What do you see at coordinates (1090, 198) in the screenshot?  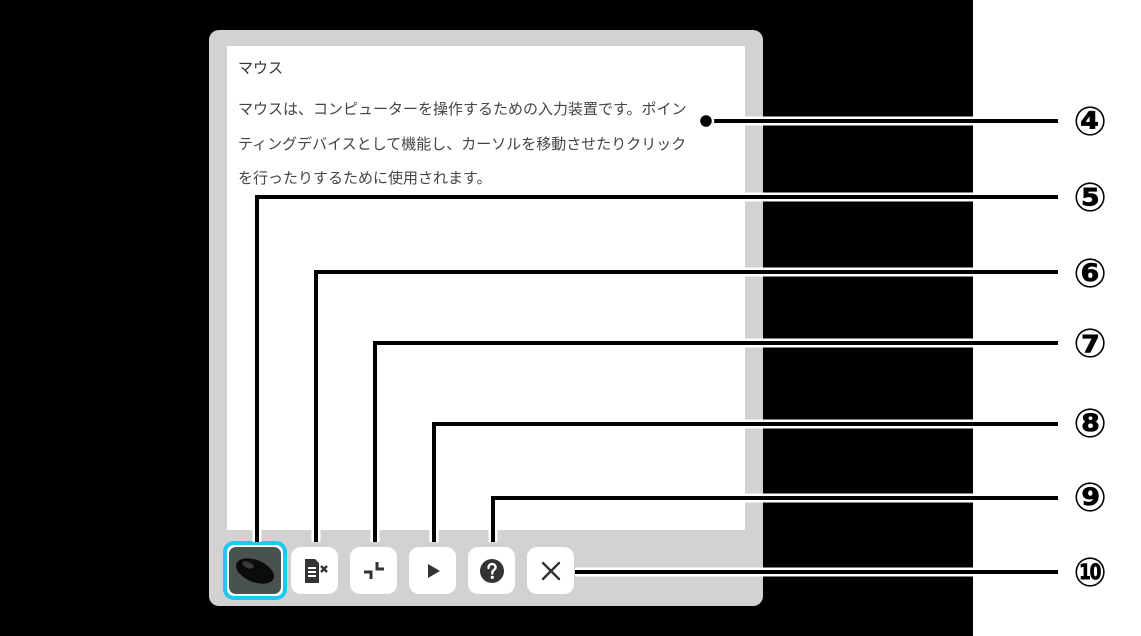 I see `callout-5: ⑤` at bounding box center [1090, 198].